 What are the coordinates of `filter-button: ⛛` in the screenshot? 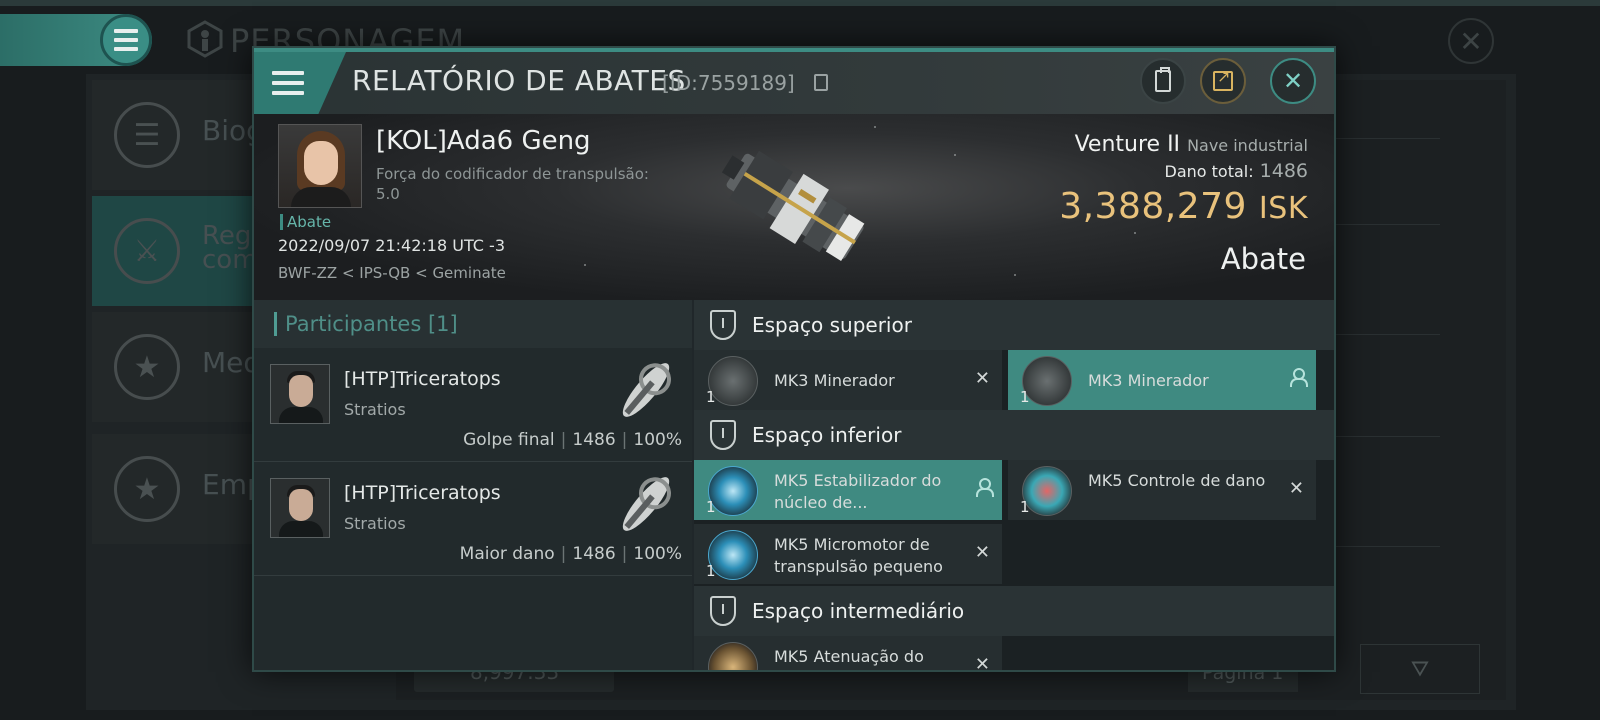 It's located at (1420, 669).